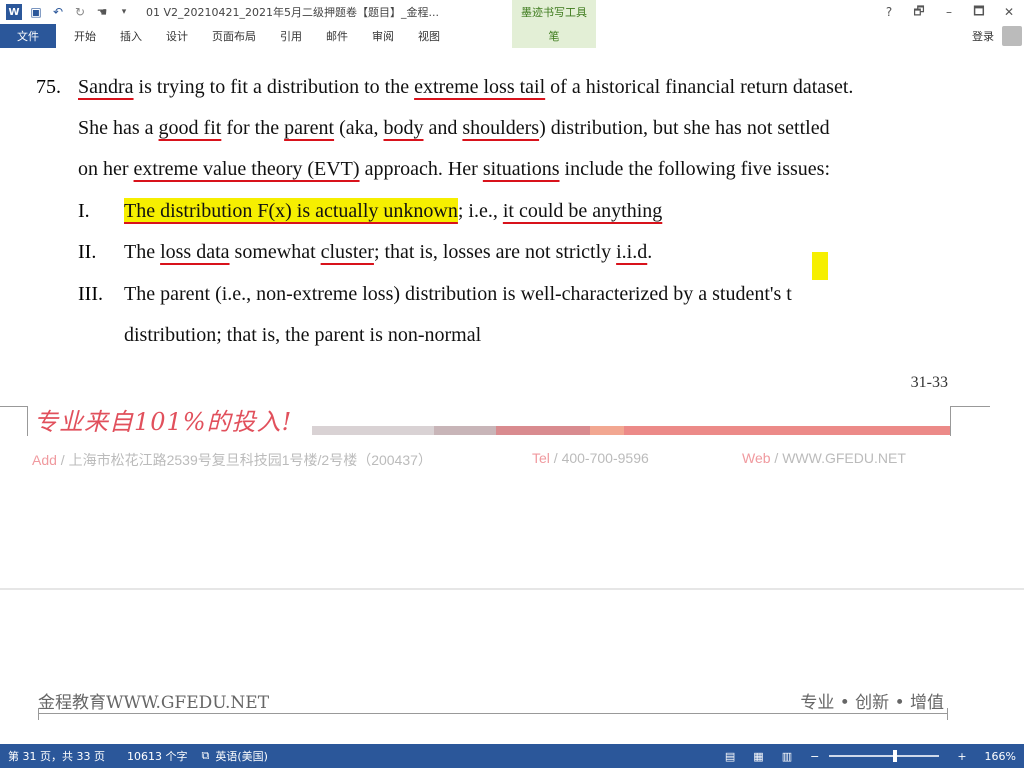 Image resolution: width=1024 pixels, height=768 pixels. What do you see at coordinates (337, 36) in the screenshot?
I see `tab-mailings: 邮件` at bounding box center [337, 36].